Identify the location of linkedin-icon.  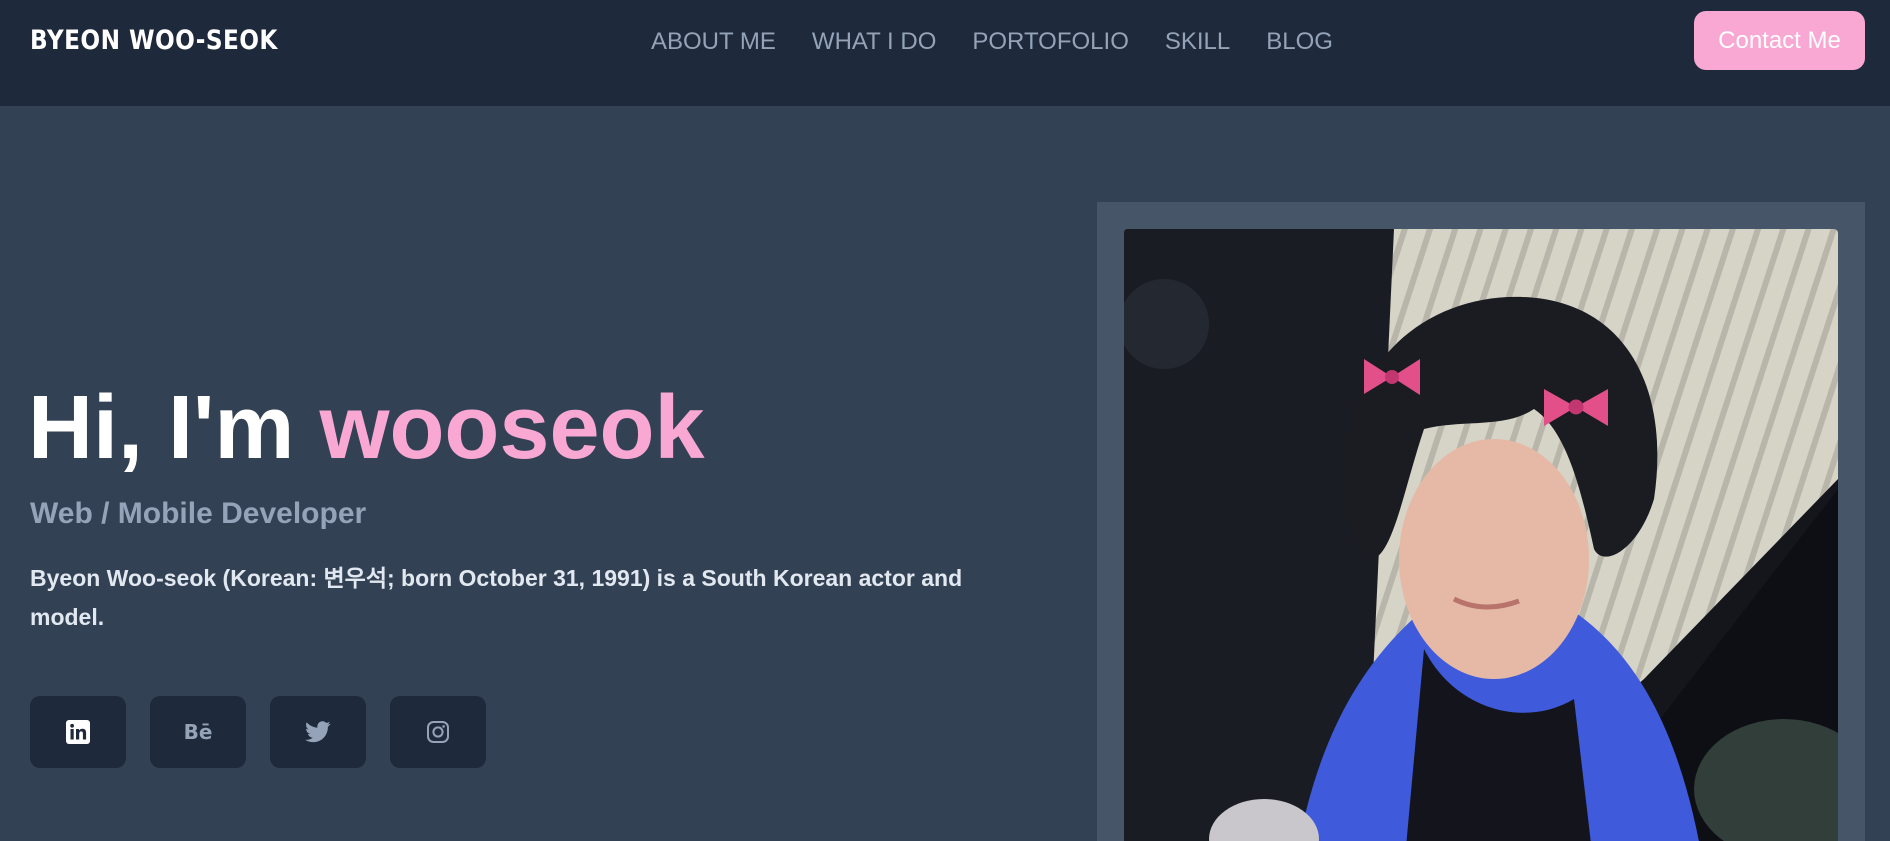
(78, 732).